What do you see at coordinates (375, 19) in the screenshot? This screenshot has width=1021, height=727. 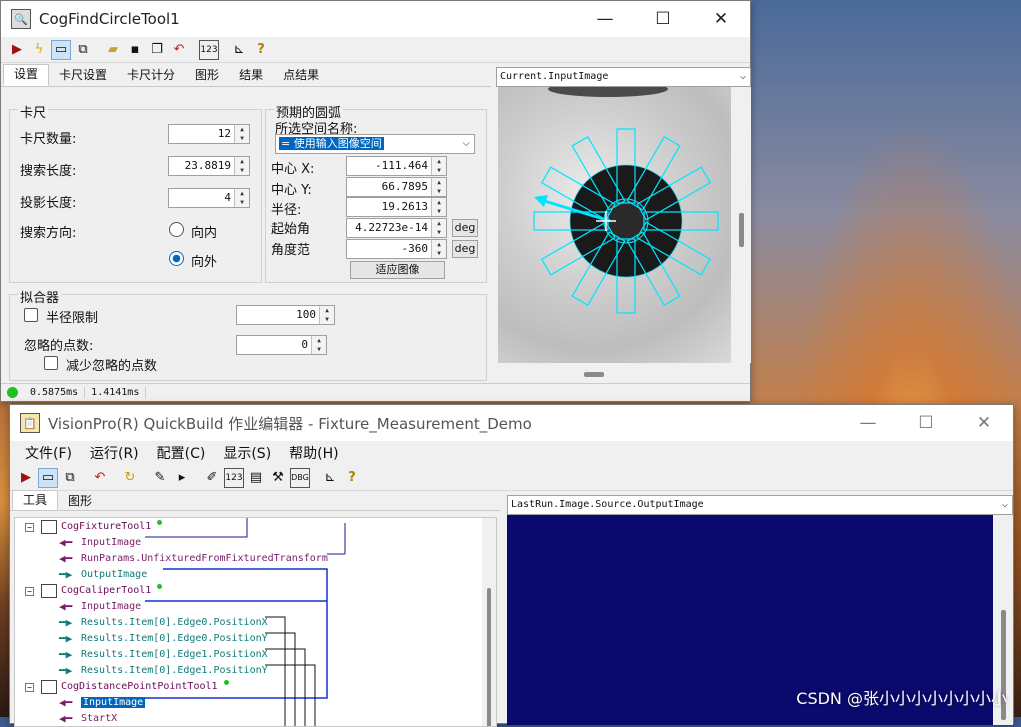 I see `title-bar: 🔍 CogFindCircleTool1 — ☐ ✕` at bounding box center [375, 19].